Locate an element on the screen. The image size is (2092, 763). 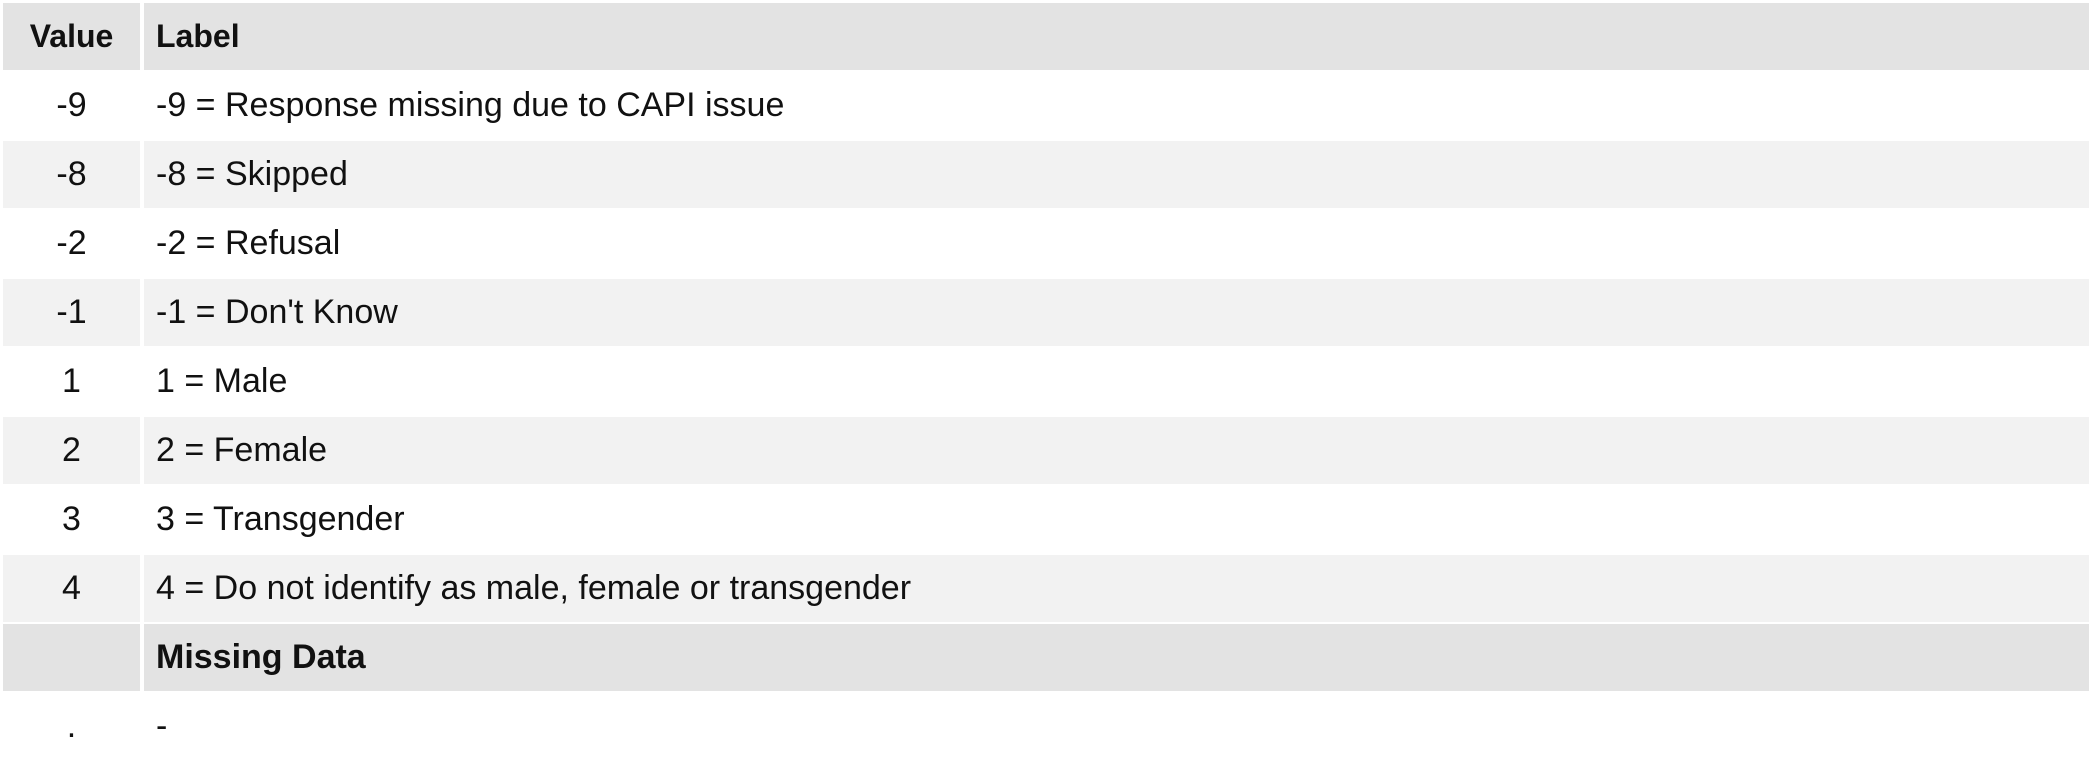
table-row: -1 -1 = Don't Know is located at coordinates (1046, 313).